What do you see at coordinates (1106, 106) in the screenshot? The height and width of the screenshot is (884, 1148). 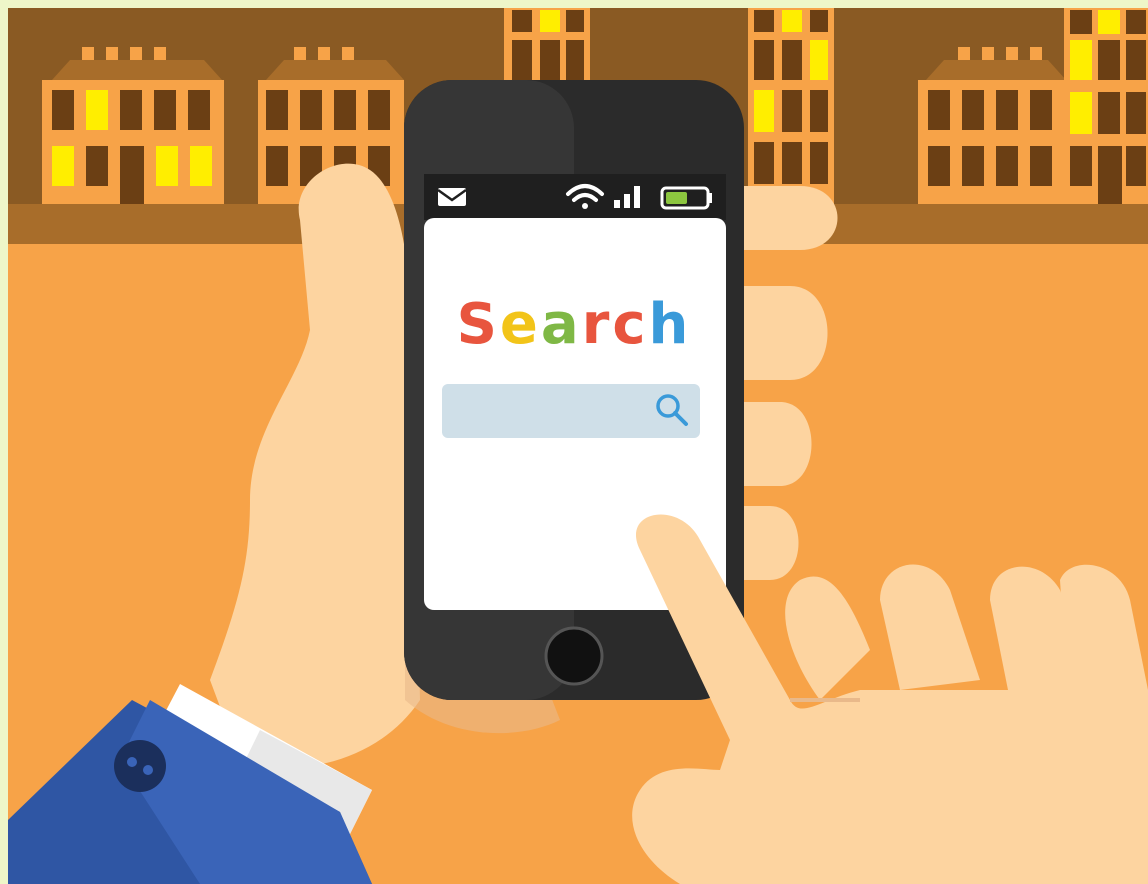 I see `building-tower-right` at bounding box center [1106, 106].